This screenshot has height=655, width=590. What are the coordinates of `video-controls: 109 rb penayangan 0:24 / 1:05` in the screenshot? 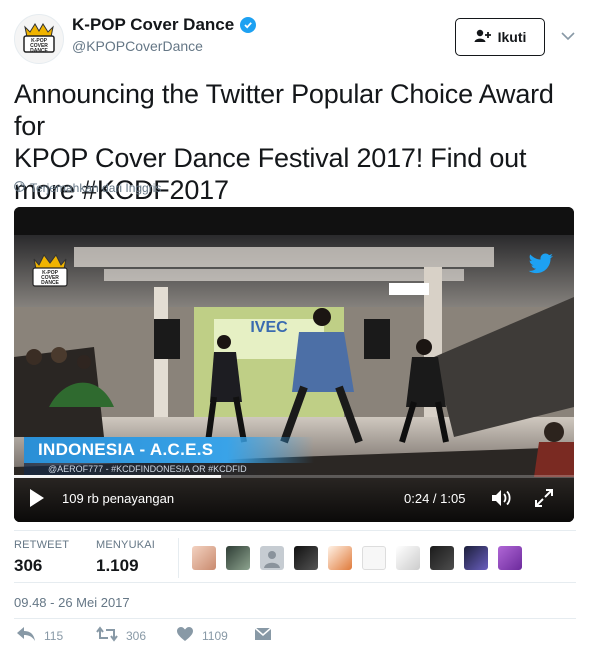 It's located at (294, 498).